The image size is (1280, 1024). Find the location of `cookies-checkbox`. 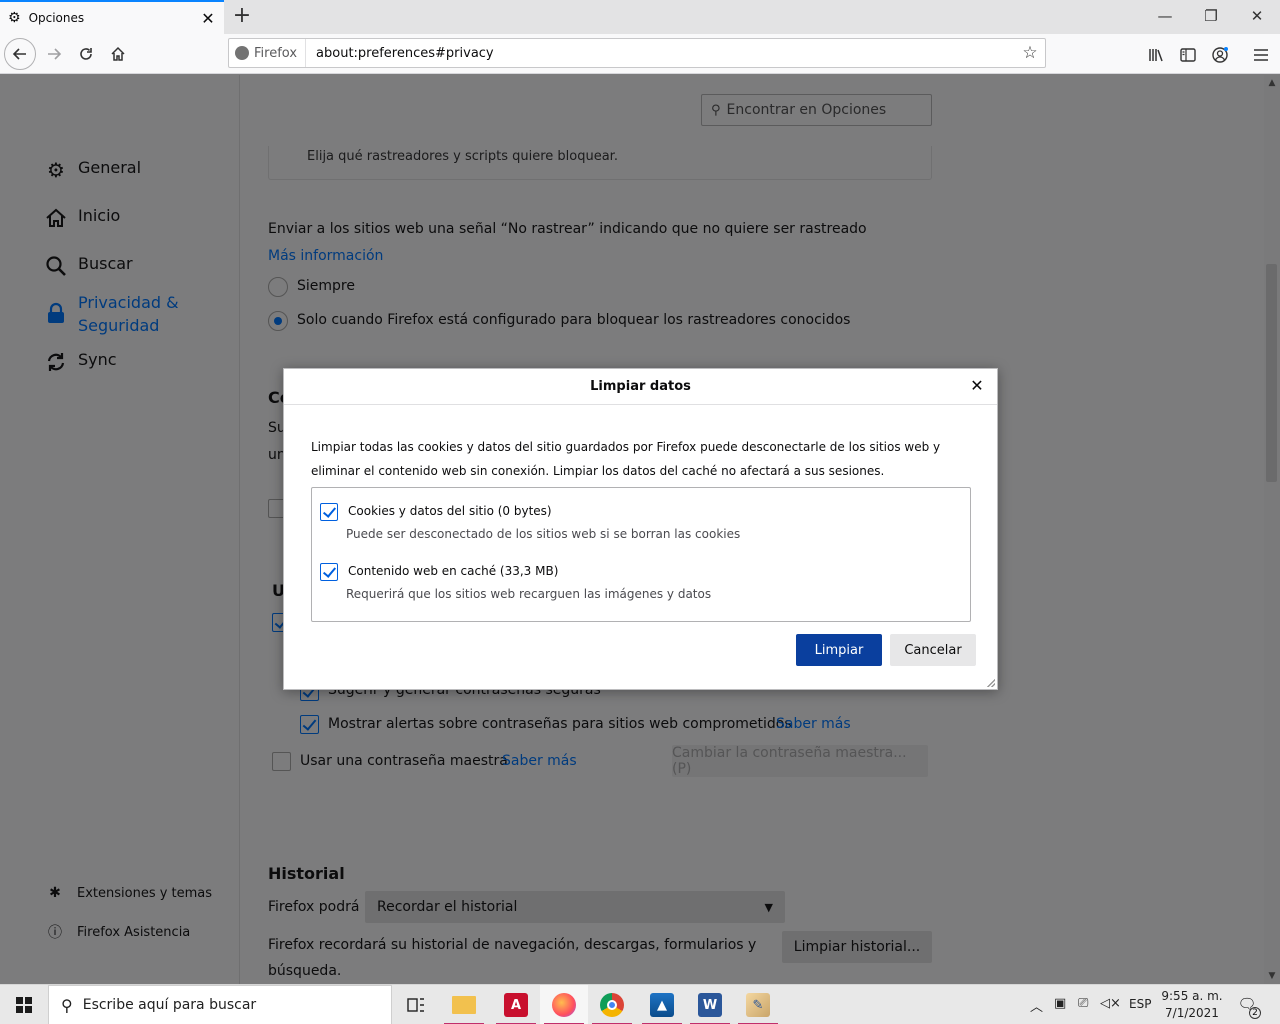

cookies-checkbox is located at coordinates (329, 512).